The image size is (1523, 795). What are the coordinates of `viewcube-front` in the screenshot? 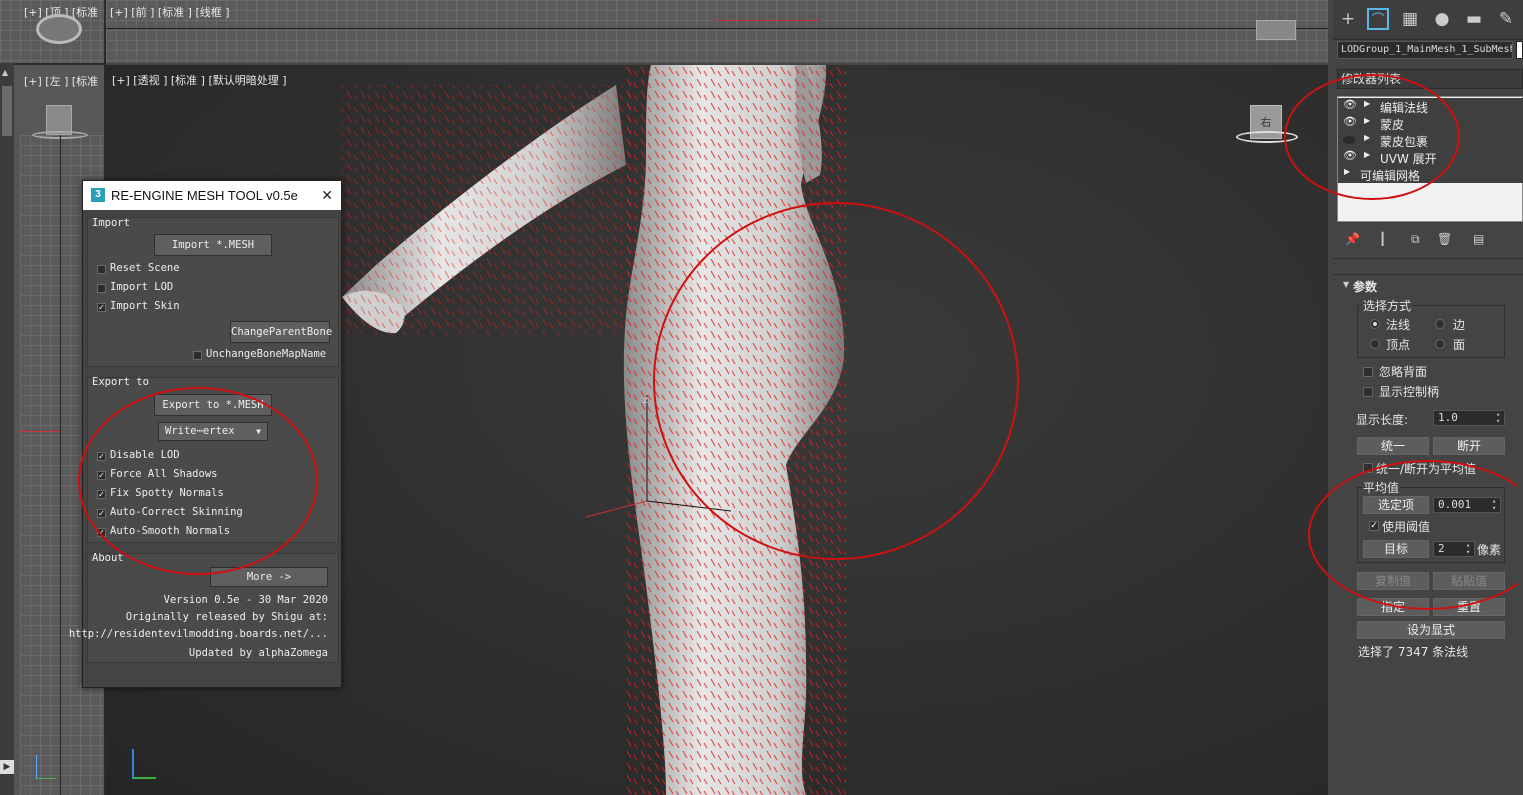 It's located at (1276, 30).